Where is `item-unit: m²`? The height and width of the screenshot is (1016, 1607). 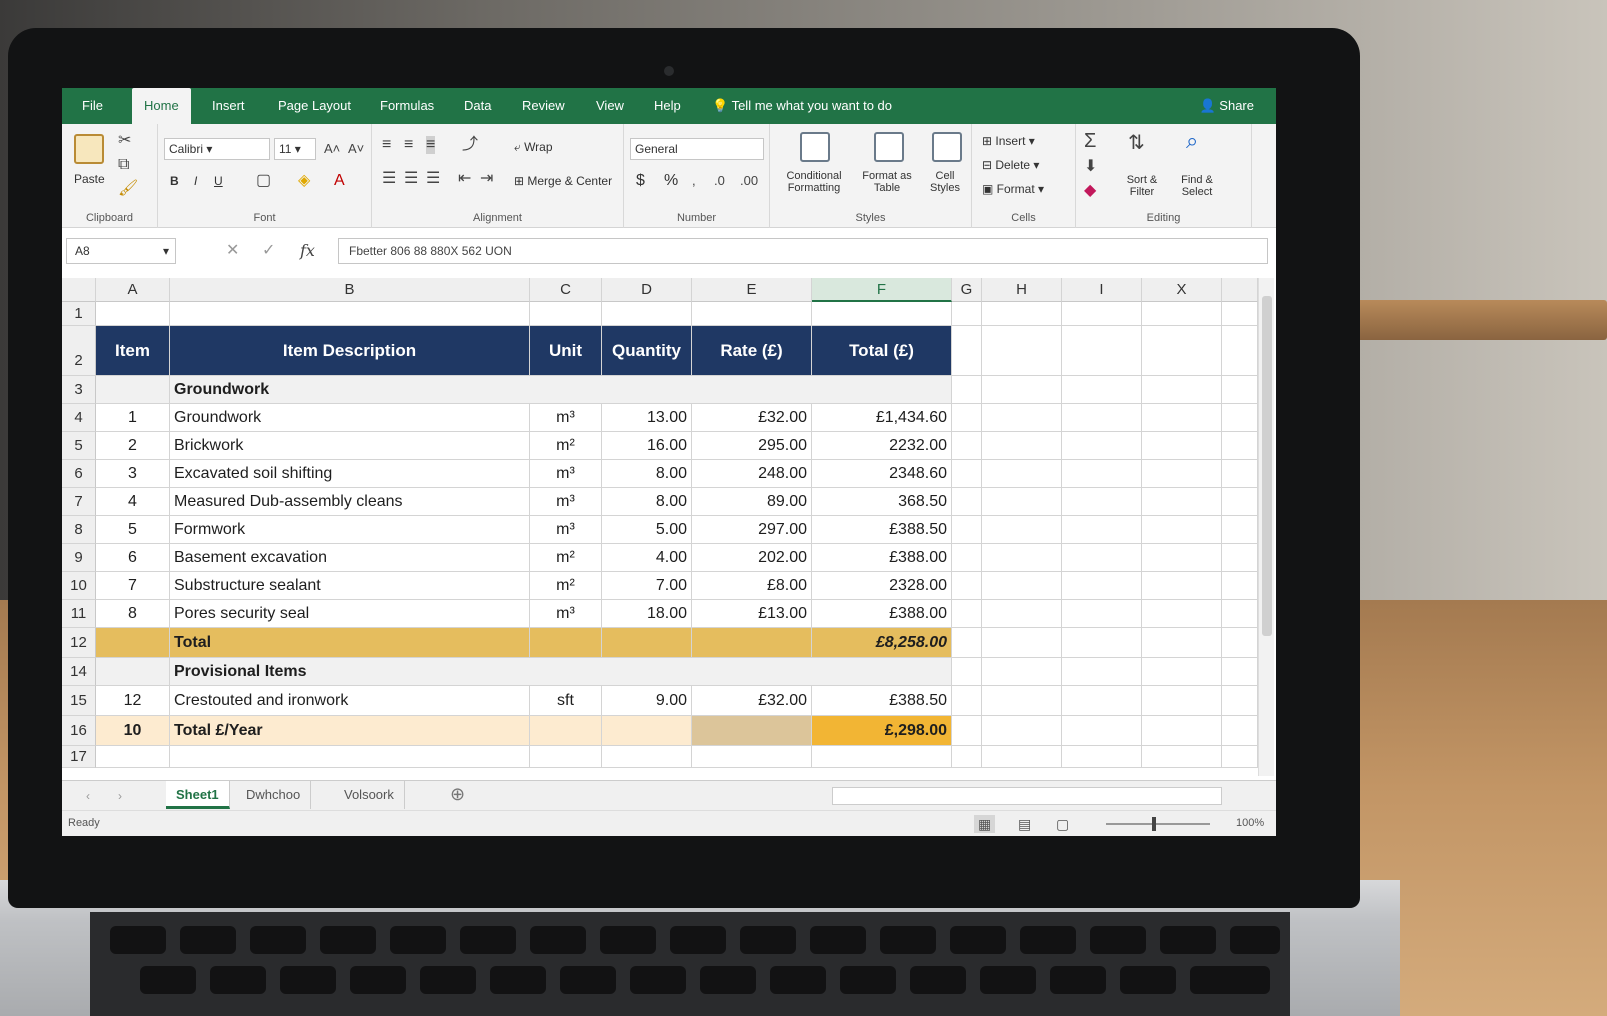
item-unit: m² is located at coordinates (566, 558).